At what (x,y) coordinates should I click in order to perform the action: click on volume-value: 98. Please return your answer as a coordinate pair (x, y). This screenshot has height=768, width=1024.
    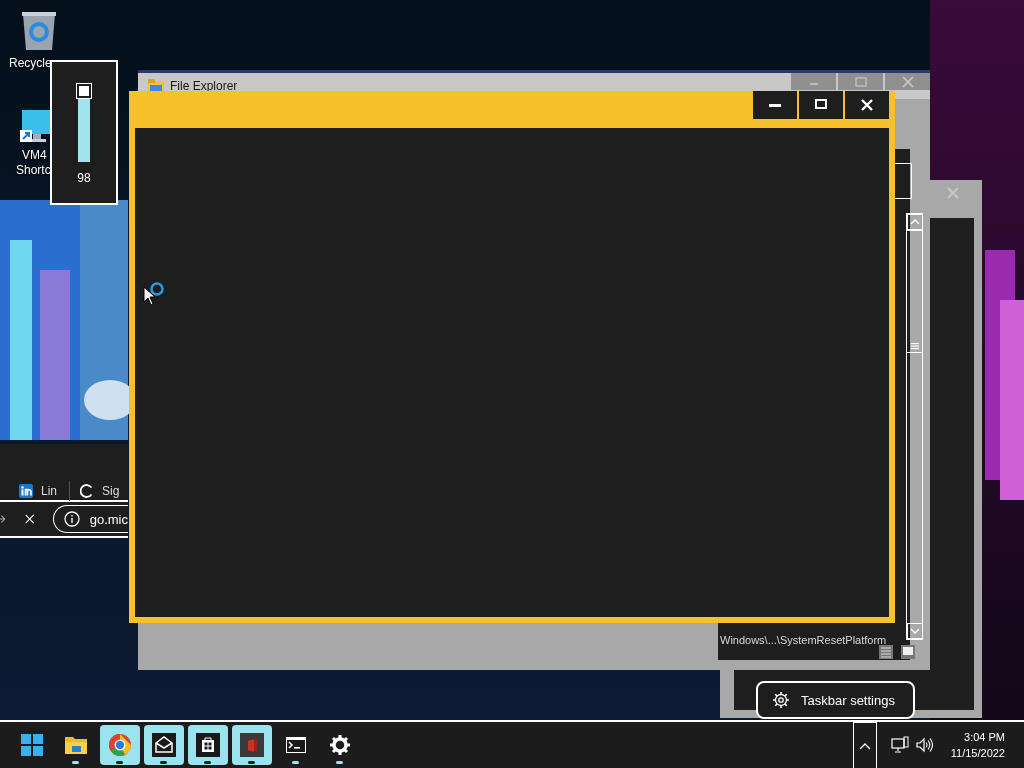
    Looking at the image, I should click on (84, 178).